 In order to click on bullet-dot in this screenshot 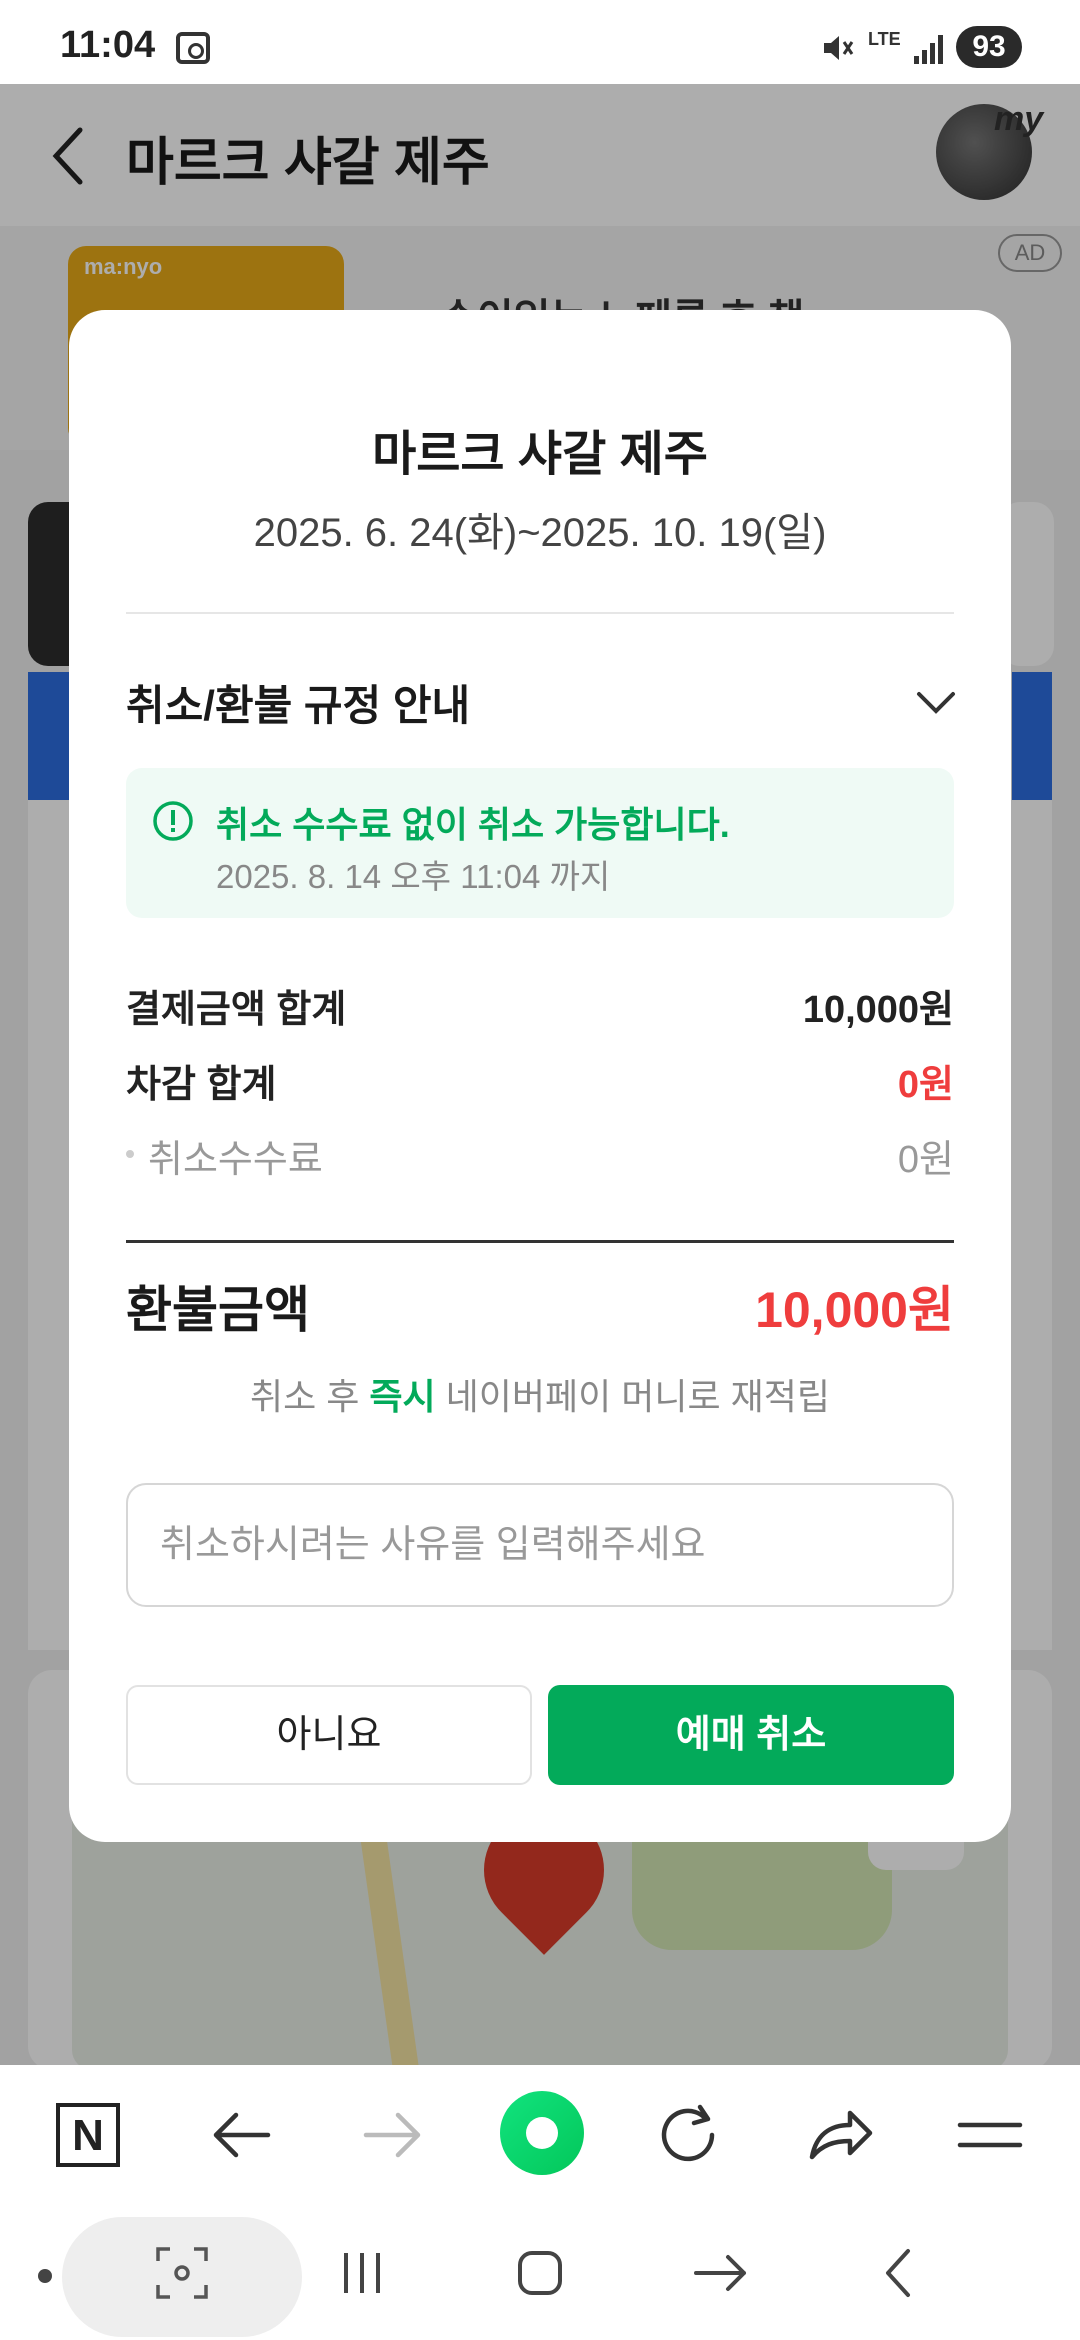, I will do `click(130, 1154)`.